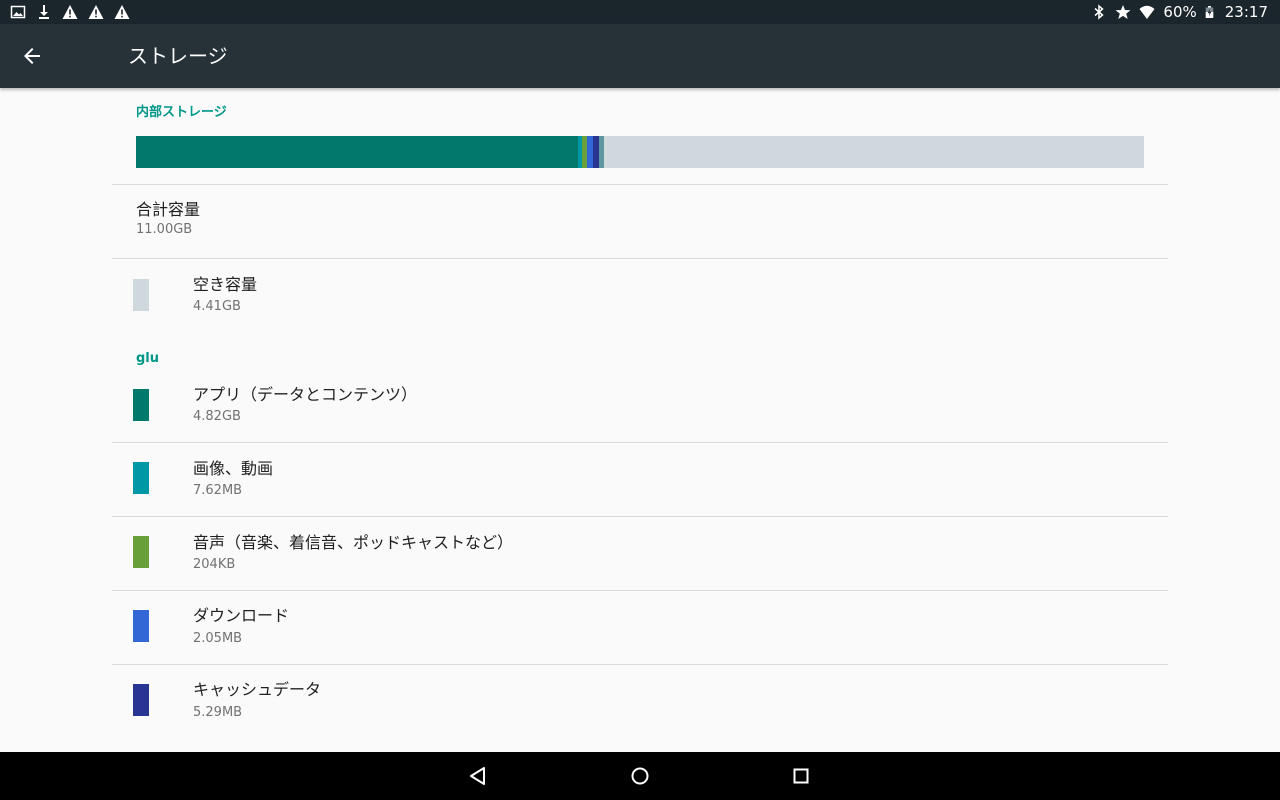  I want to click on apps-swatch, so click(141, 405).